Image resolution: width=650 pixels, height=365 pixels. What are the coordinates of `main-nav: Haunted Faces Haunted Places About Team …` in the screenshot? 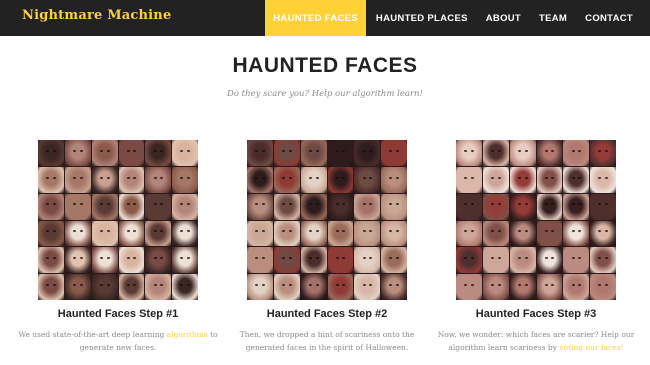 It's located at (453, 18).